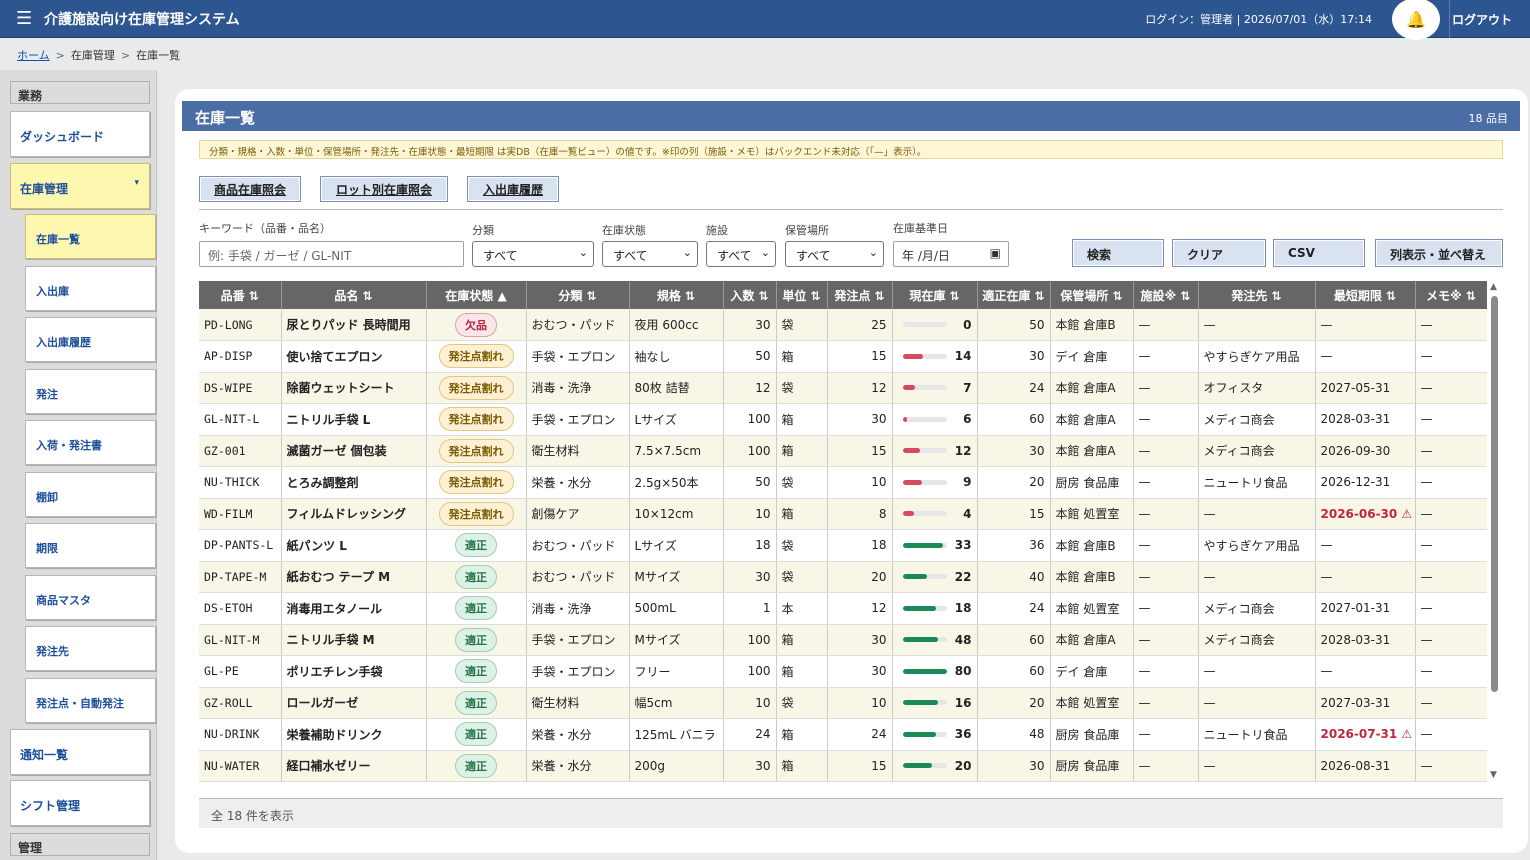 This screenshot has height=860, width=1530. Describe the element at coordinates (331, 254) in the screenshot. I see `keyword-input: 例: 手袋 / ガーゼ / GL-NIT` at that location.